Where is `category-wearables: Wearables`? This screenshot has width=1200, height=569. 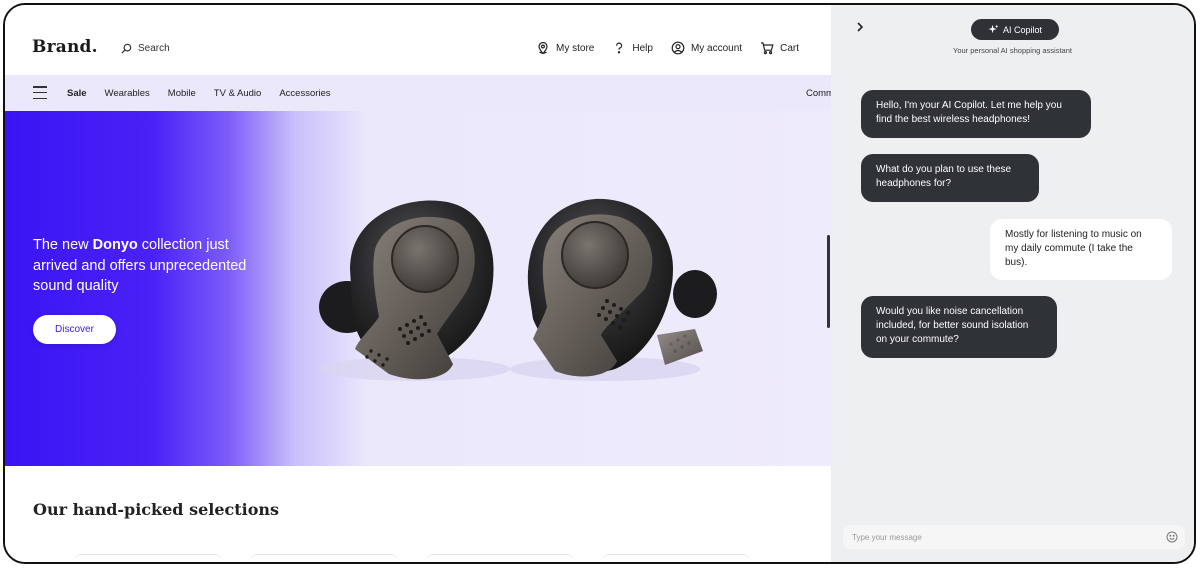 category-wearables: Wearables is located at coordinates (127, 93).